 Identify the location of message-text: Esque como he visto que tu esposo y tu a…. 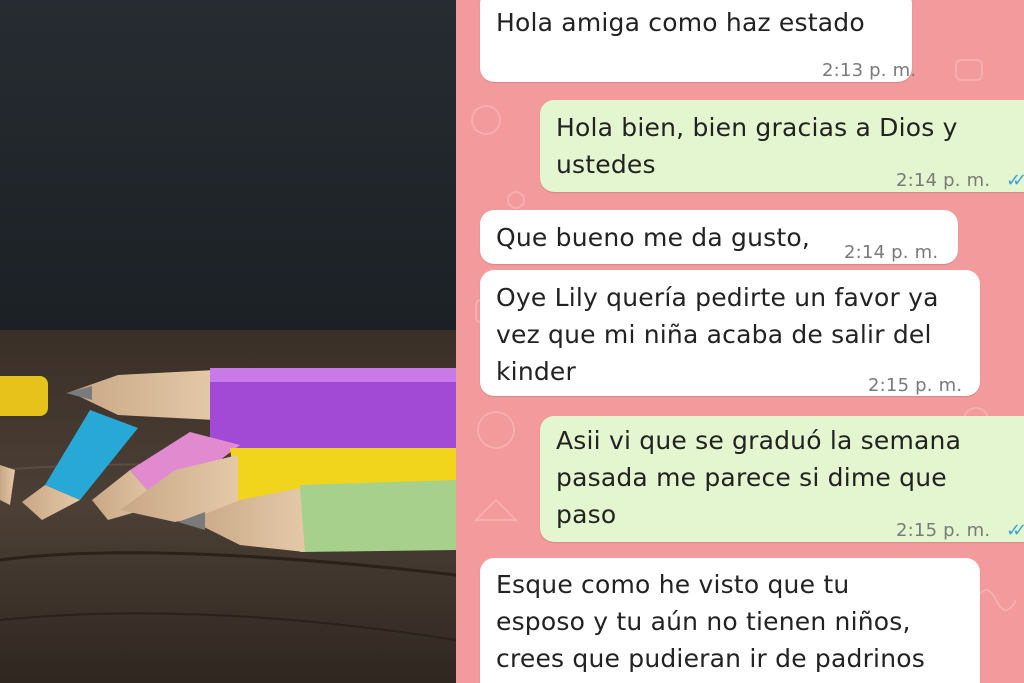
(710, 621).